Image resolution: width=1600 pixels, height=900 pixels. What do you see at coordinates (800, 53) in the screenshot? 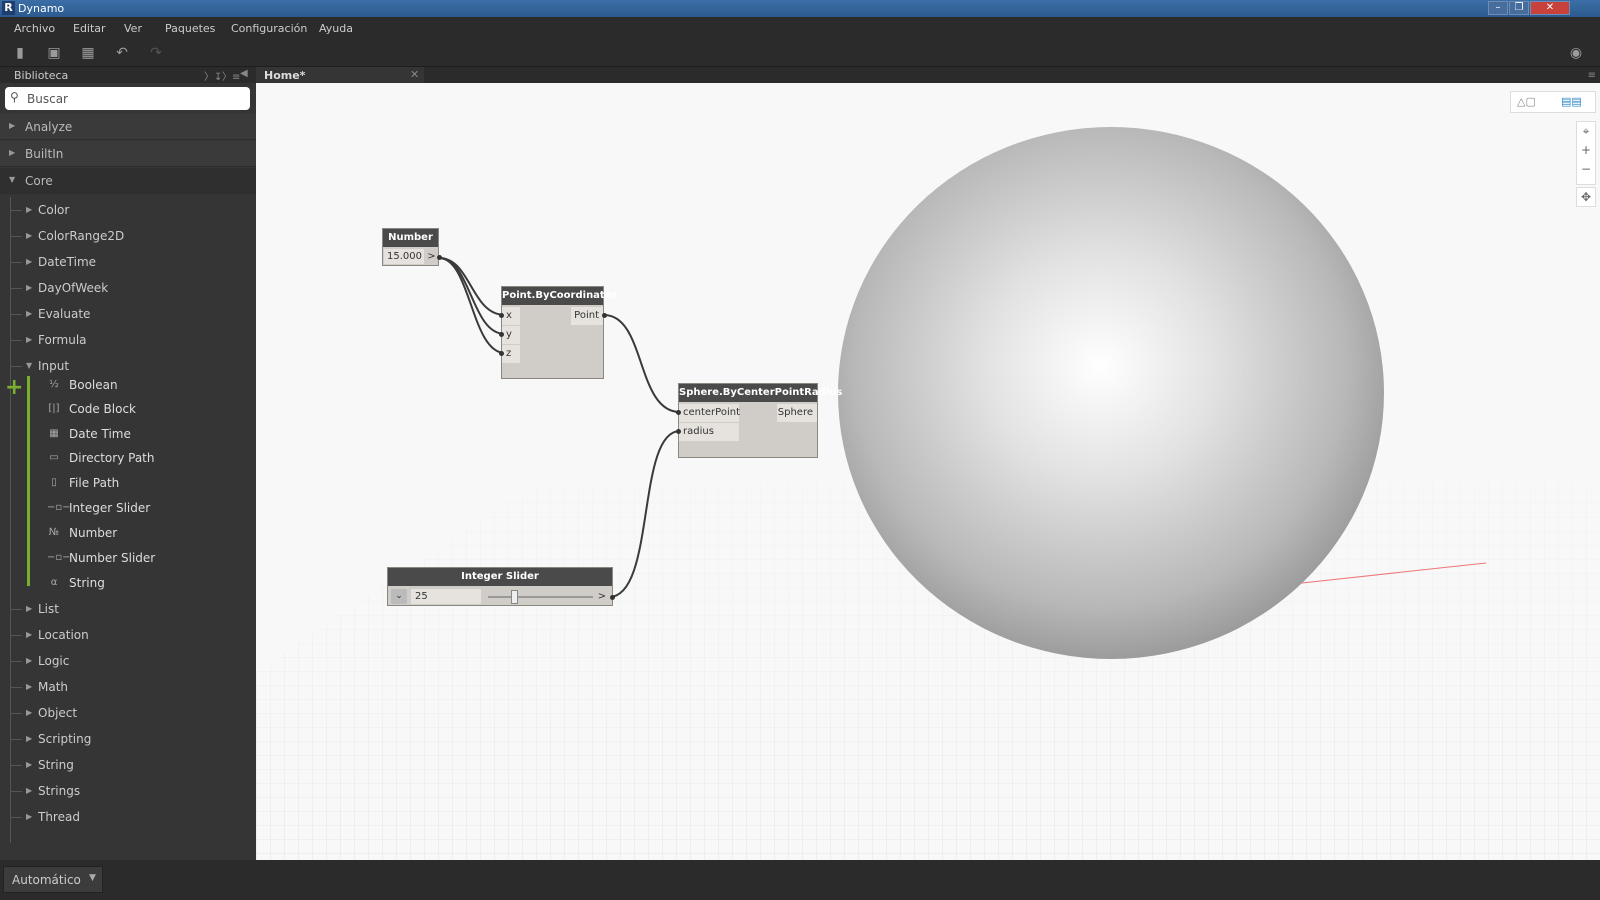
I see `toolbar: ▮ ▣ ▦ ↶ ↷ ◉` at bounding box center [800, 53].